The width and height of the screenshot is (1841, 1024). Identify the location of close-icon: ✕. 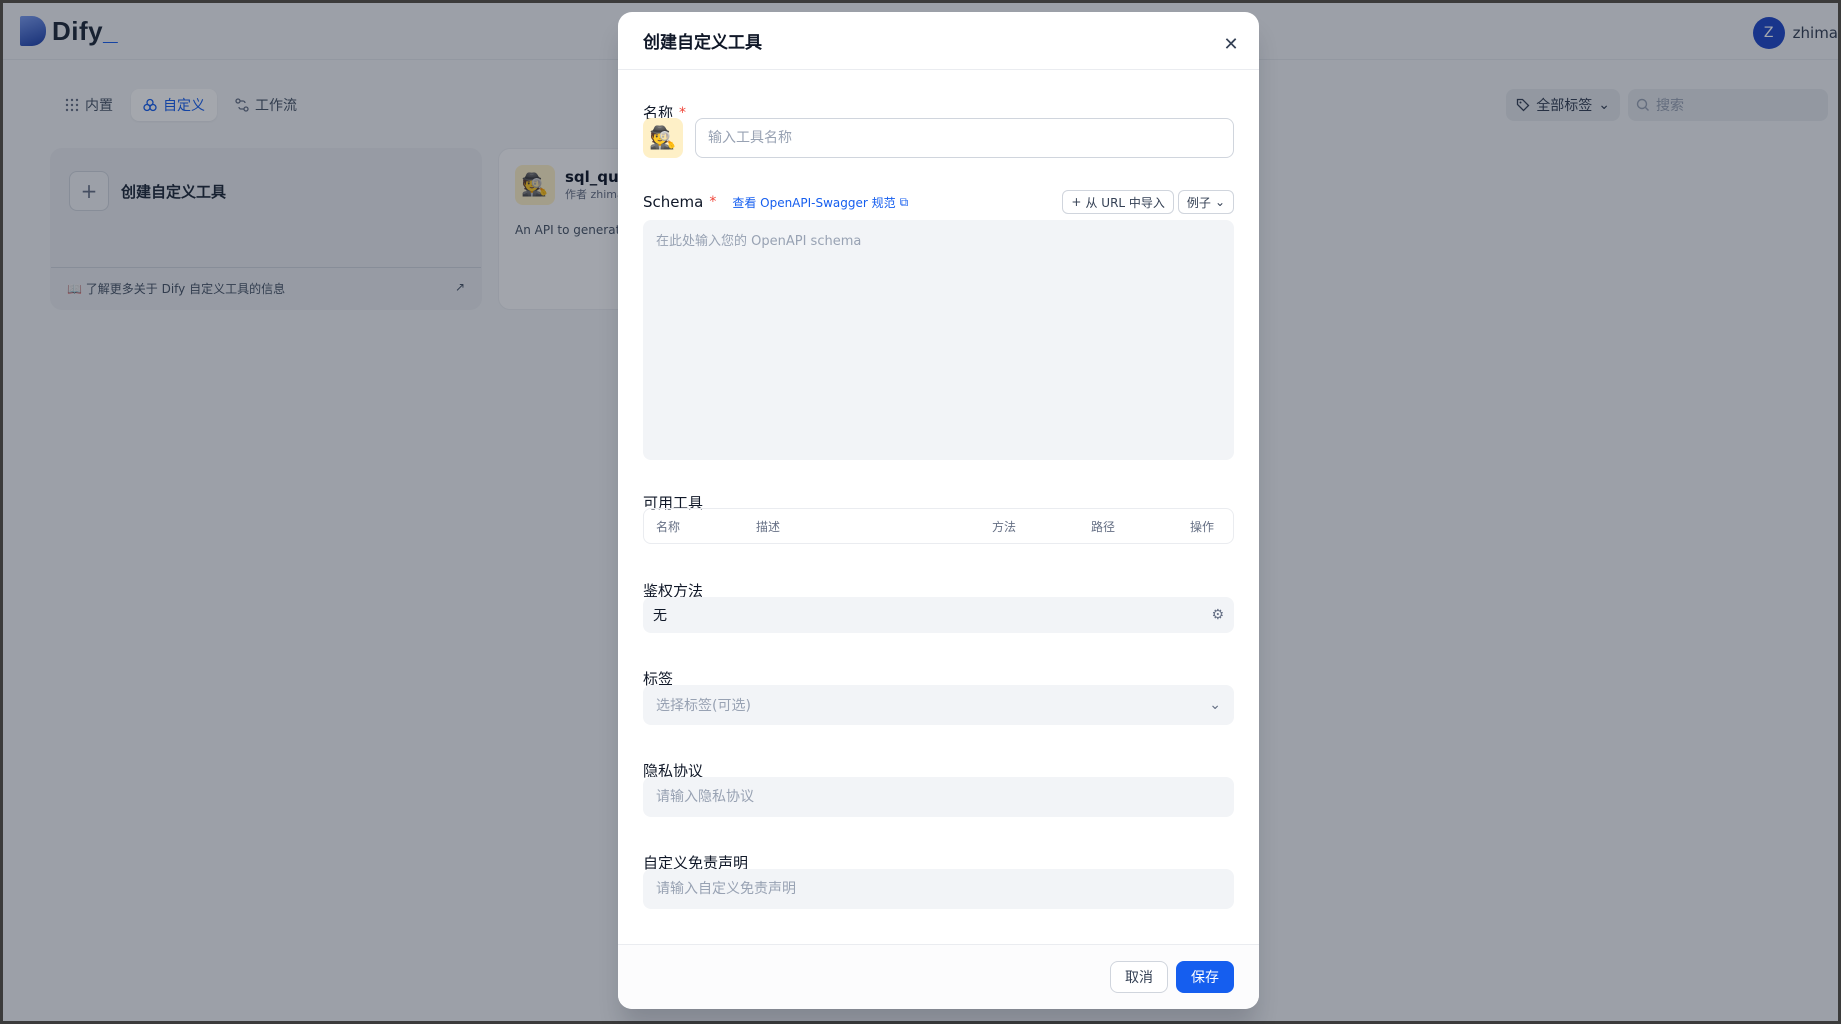
(1231, 44).